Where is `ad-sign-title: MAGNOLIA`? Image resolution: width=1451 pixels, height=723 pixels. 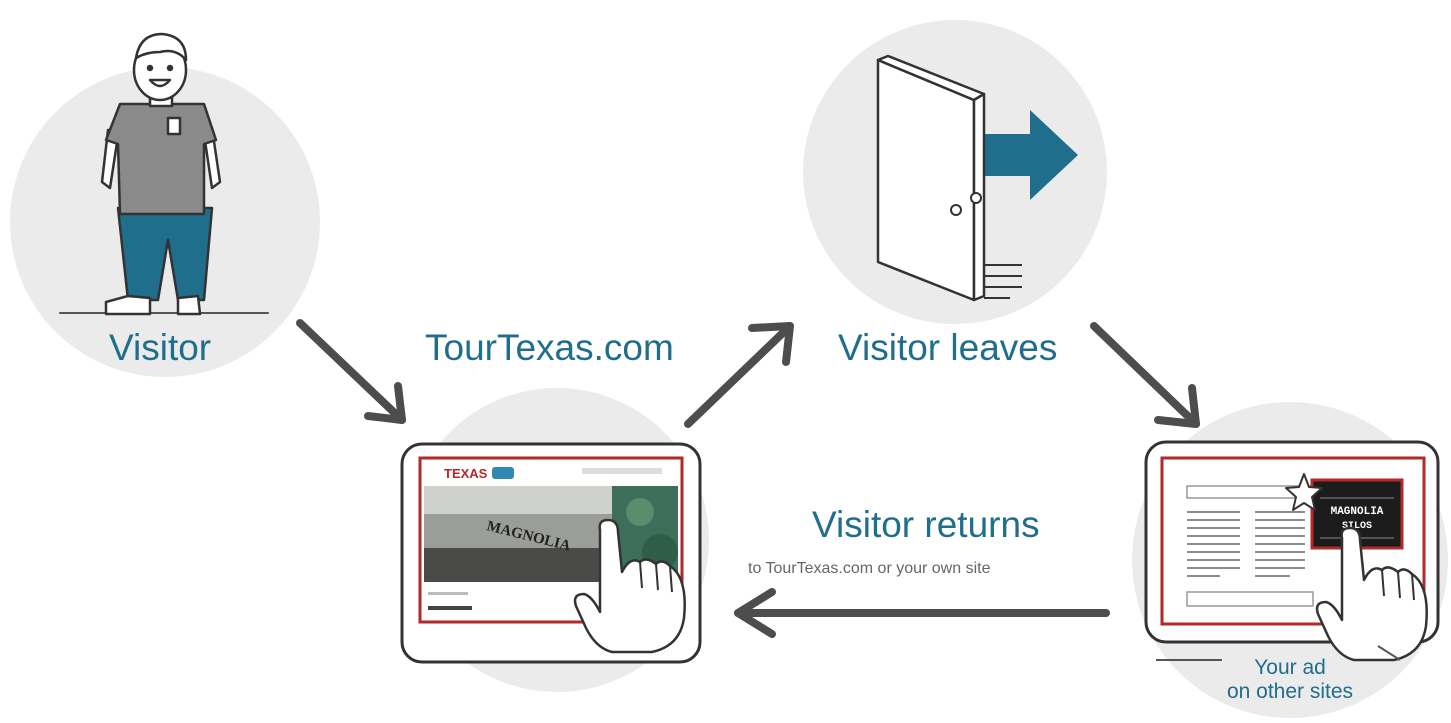 ad-sign-title: MAGNOLIA is located at coordinates (1357, 512).